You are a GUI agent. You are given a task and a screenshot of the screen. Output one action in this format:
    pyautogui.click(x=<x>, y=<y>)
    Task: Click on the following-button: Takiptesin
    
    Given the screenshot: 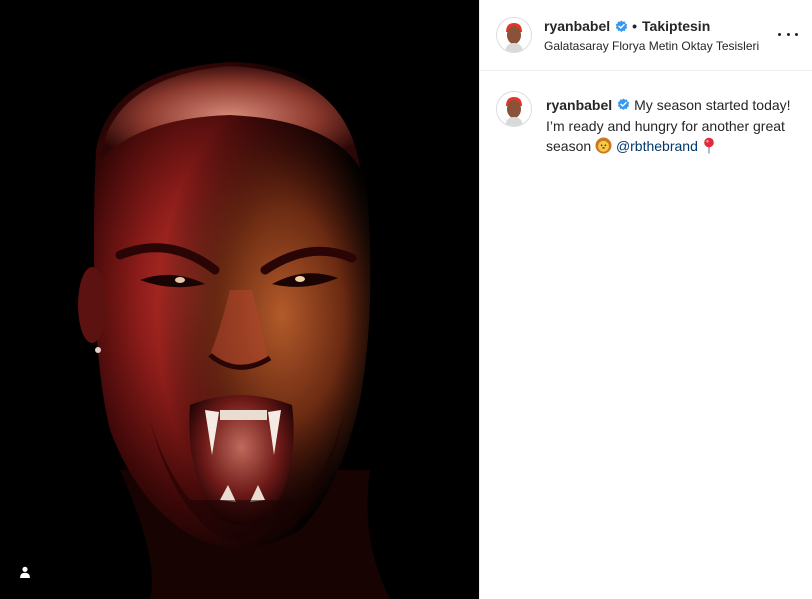 What is the action you would take?
    pyautogui.click(x=676, y=26)
    